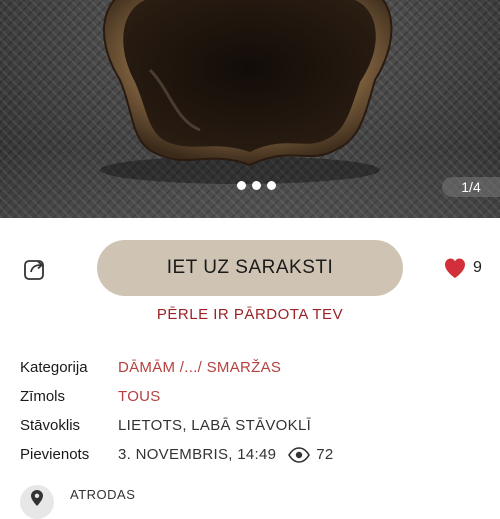 This screenshot has width=500, height=519. What do you see at coordinates (177, 396) in the screenshot?
I see `detail-row-brand: Zīmols TOUS` at bounding box center [177, 396].